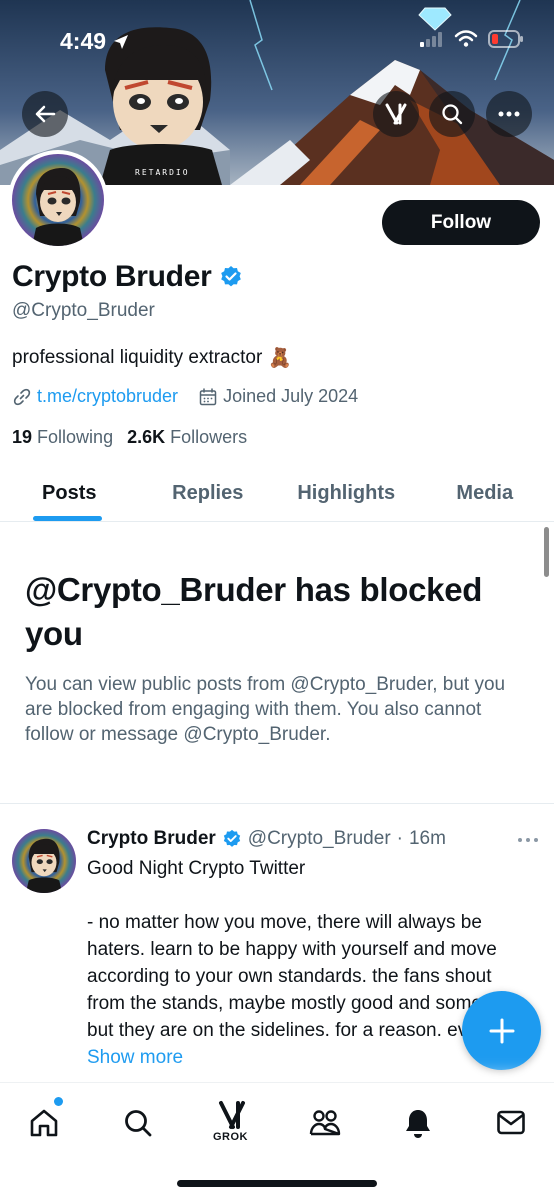 The height and width of the screenshot is (1200, 554). I want to click on notifications-icon, so click(418, 1124).